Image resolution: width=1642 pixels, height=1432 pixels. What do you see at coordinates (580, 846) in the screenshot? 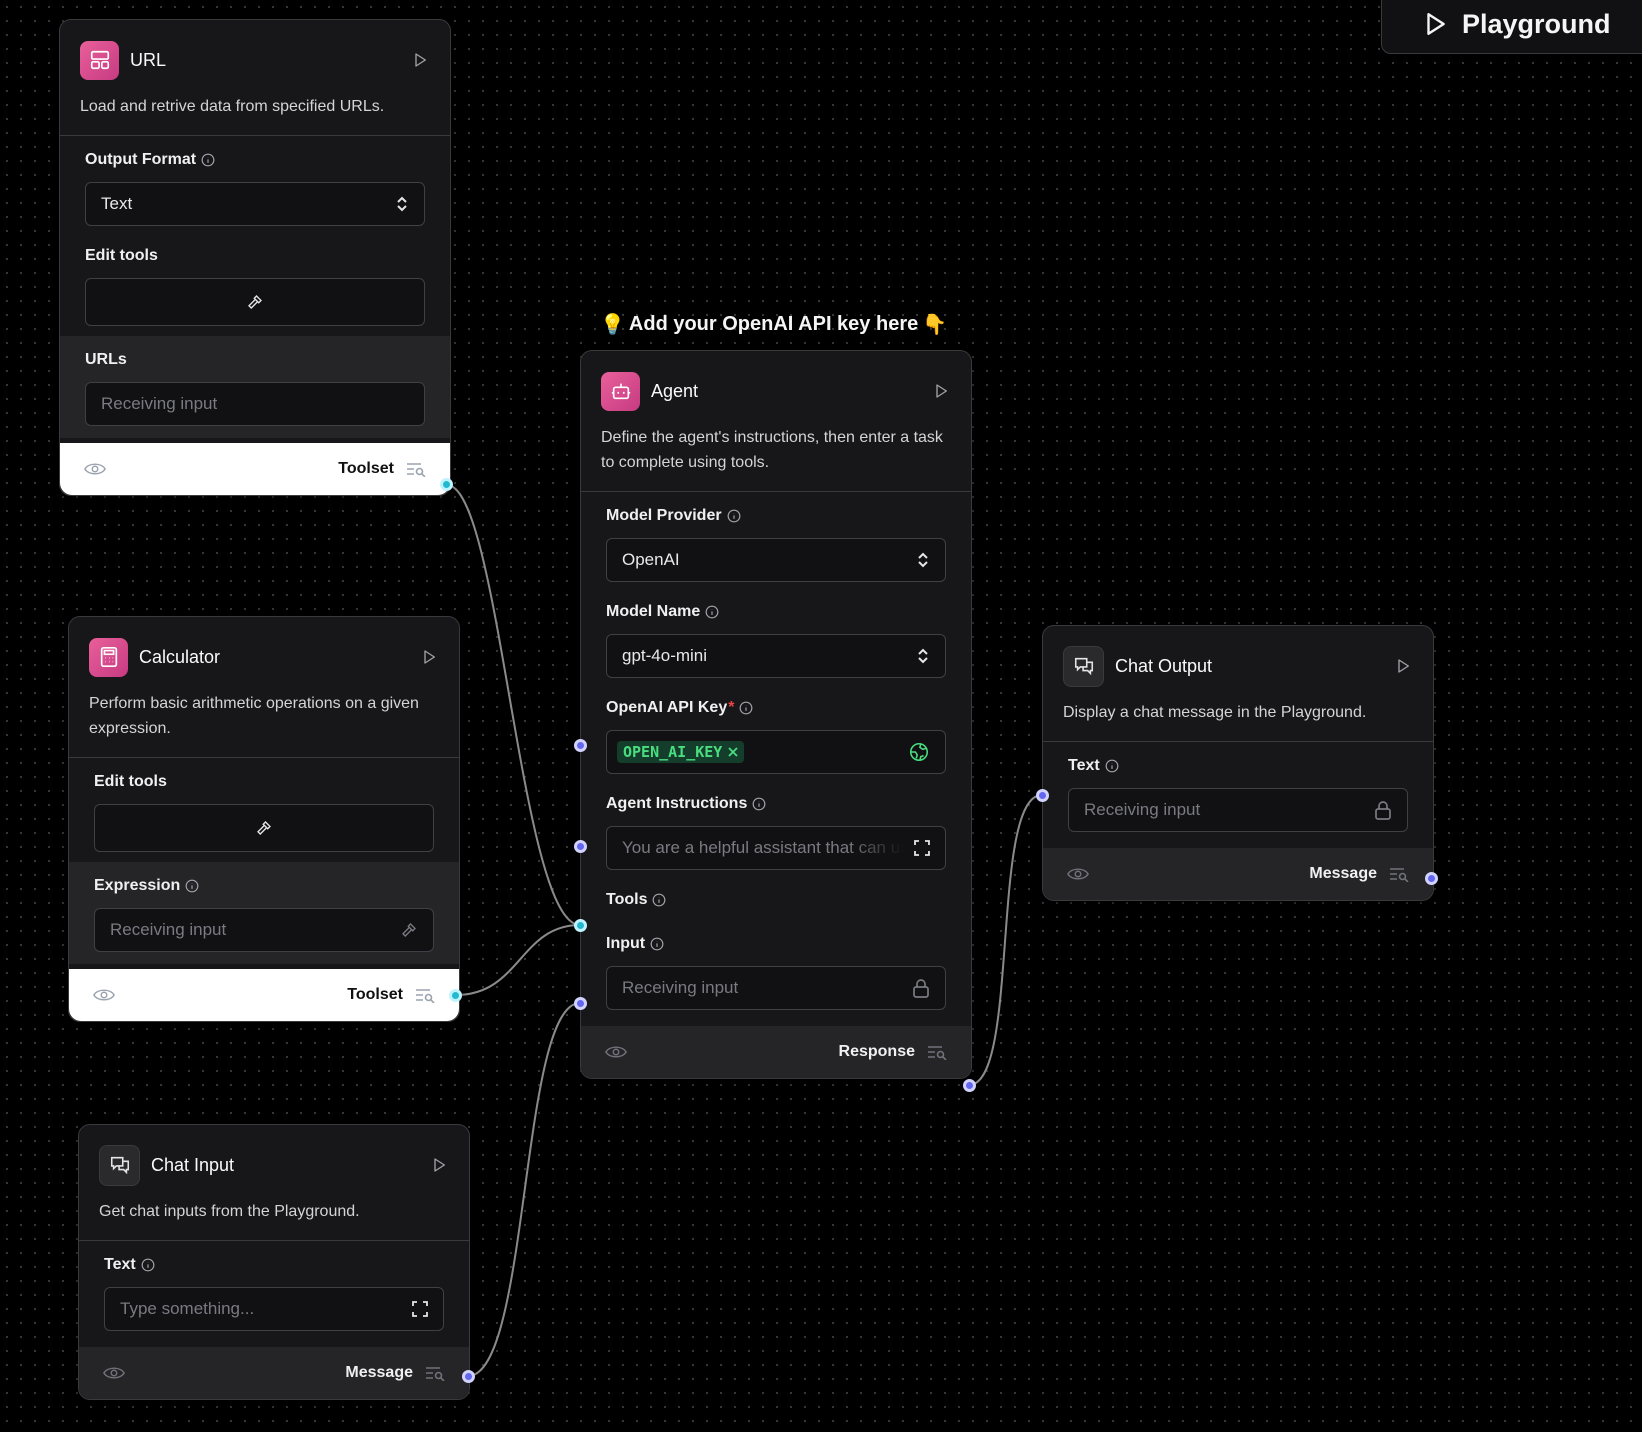
I see `instructions-input-handle` at bounding box center [580, 846].